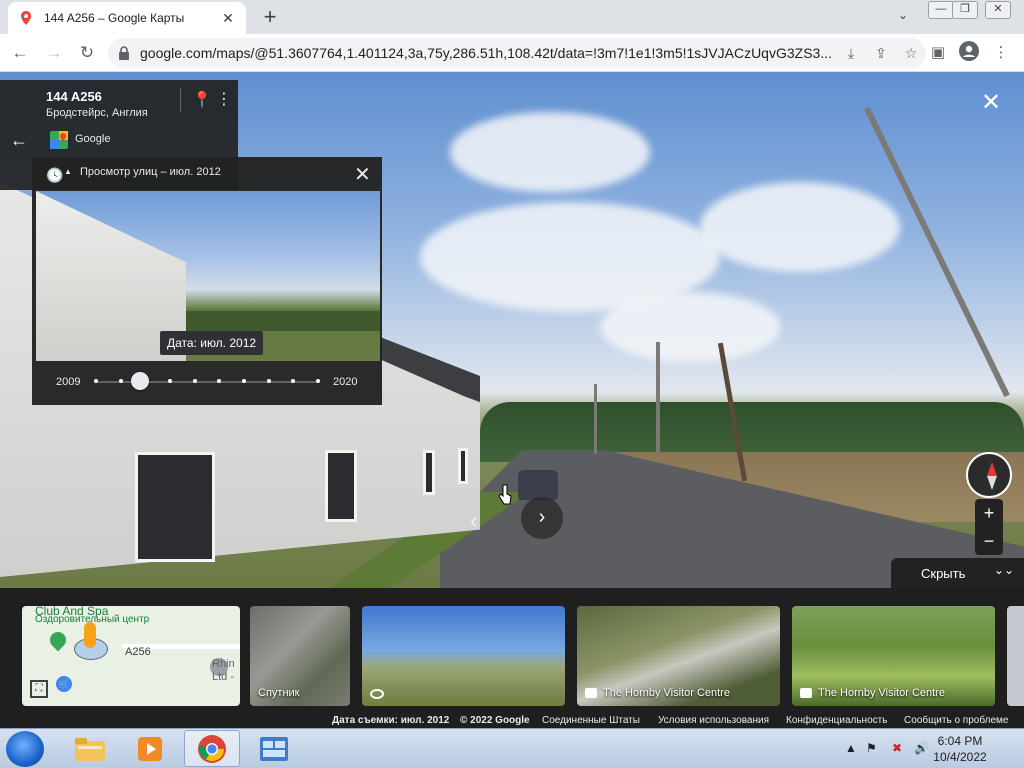 Image resolution: width=1024 pixels, height=768 pixels. What do you see at coordinates (25, 749) in the screenshot?
I see `start-button` at bounding box center [25, 749].